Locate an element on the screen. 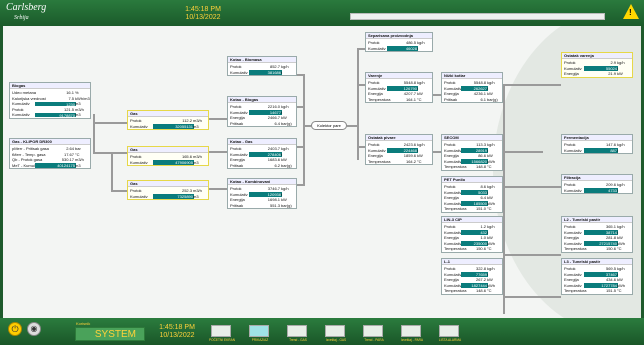 This screenshot has height=345, width=644. cumulative-value: 32055131 is located at coordinates (173, 126).